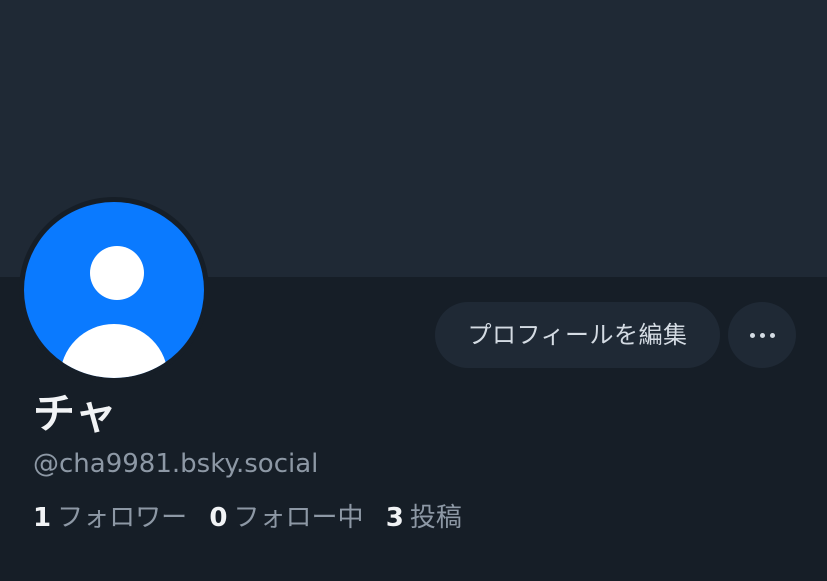 The image size is (827, 581). What do you see at coordinates (298, 518) in the screenshot?
I see `following-label: フォロー中` at bounding box center [298, 518].